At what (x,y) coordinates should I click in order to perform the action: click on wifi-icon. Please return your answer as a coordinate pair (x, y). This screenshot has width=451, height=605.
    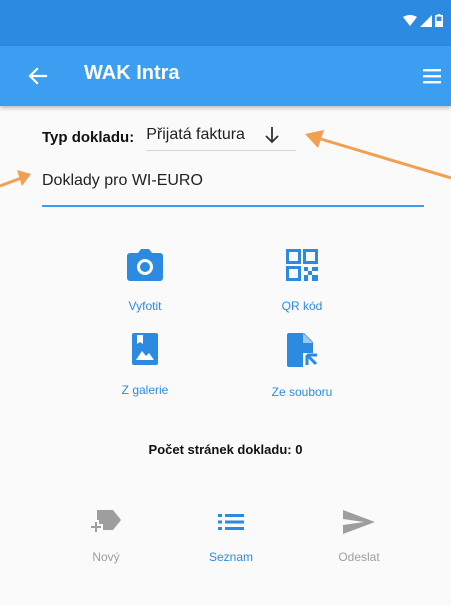
    Looking at the image, I should click on (410, 20).